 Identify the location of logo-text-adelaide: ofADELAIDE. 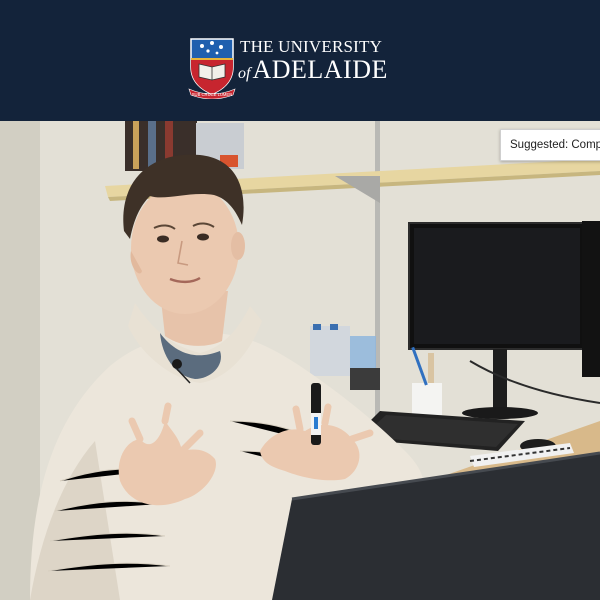
(313, 70).